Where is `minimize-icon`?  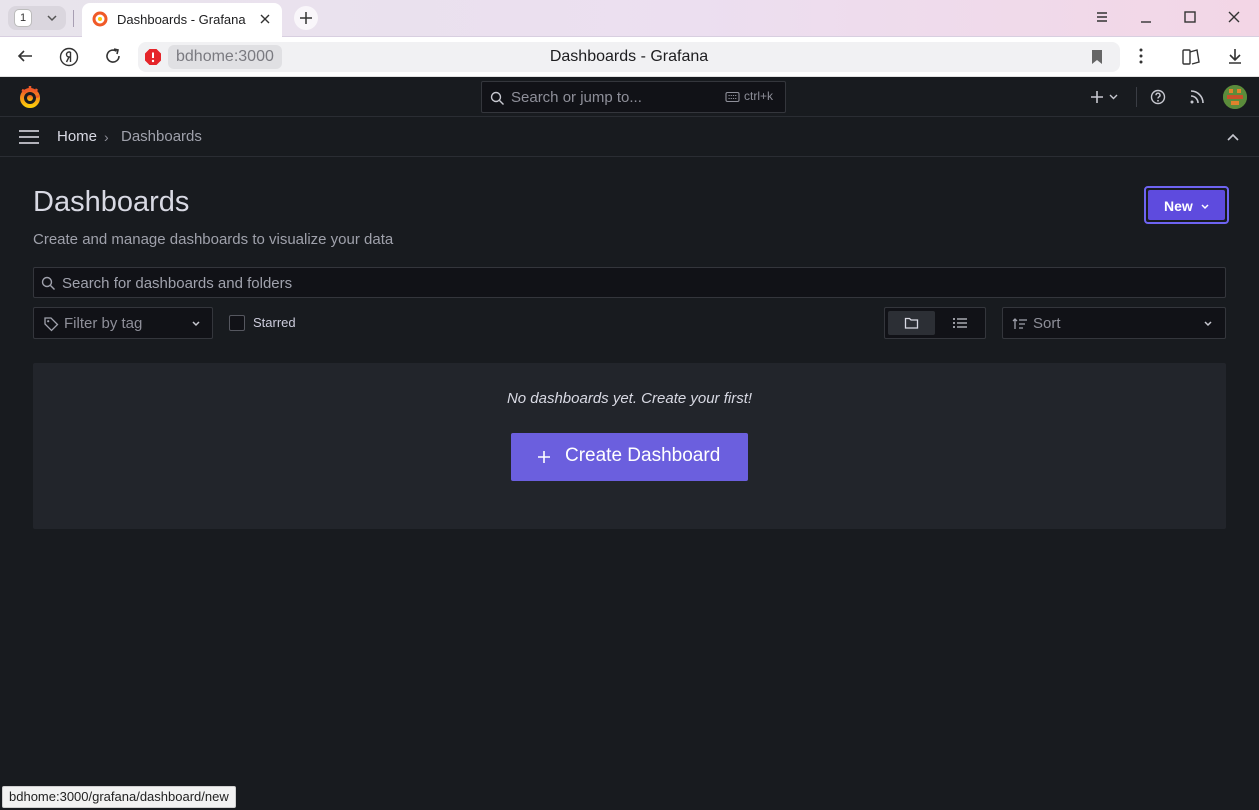
minimize-icon is located at coordinates (1146, 17).